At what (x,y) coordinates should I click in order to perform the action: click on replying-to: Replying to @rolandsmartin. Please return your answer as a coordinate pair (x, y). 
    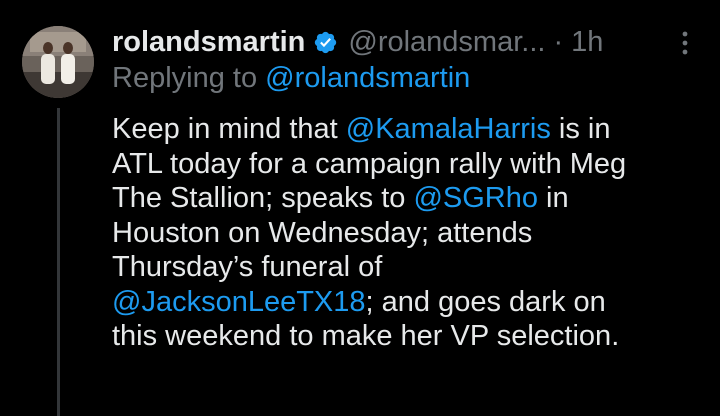
    Looking at the image, I should click on (291, 80).